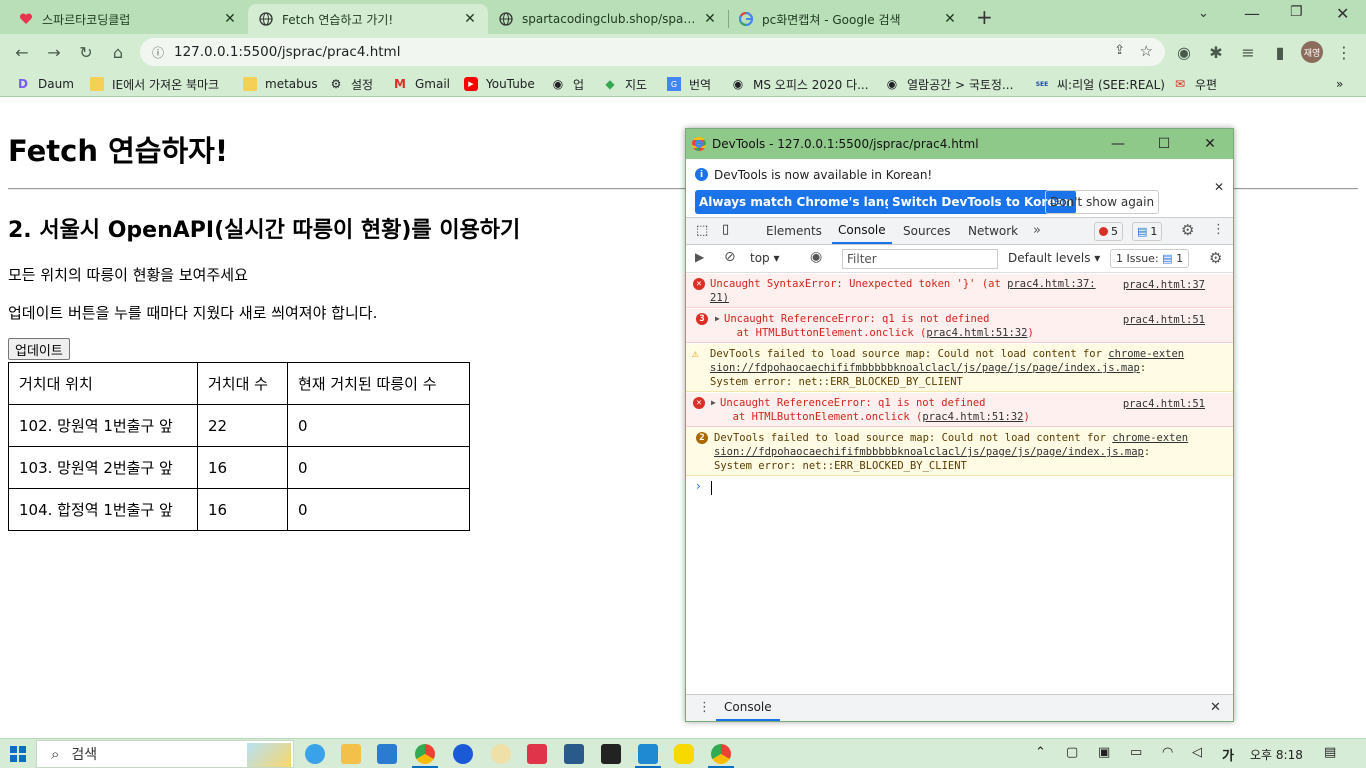  I want to click on info-icon: ⓘ, so click(158, 52).